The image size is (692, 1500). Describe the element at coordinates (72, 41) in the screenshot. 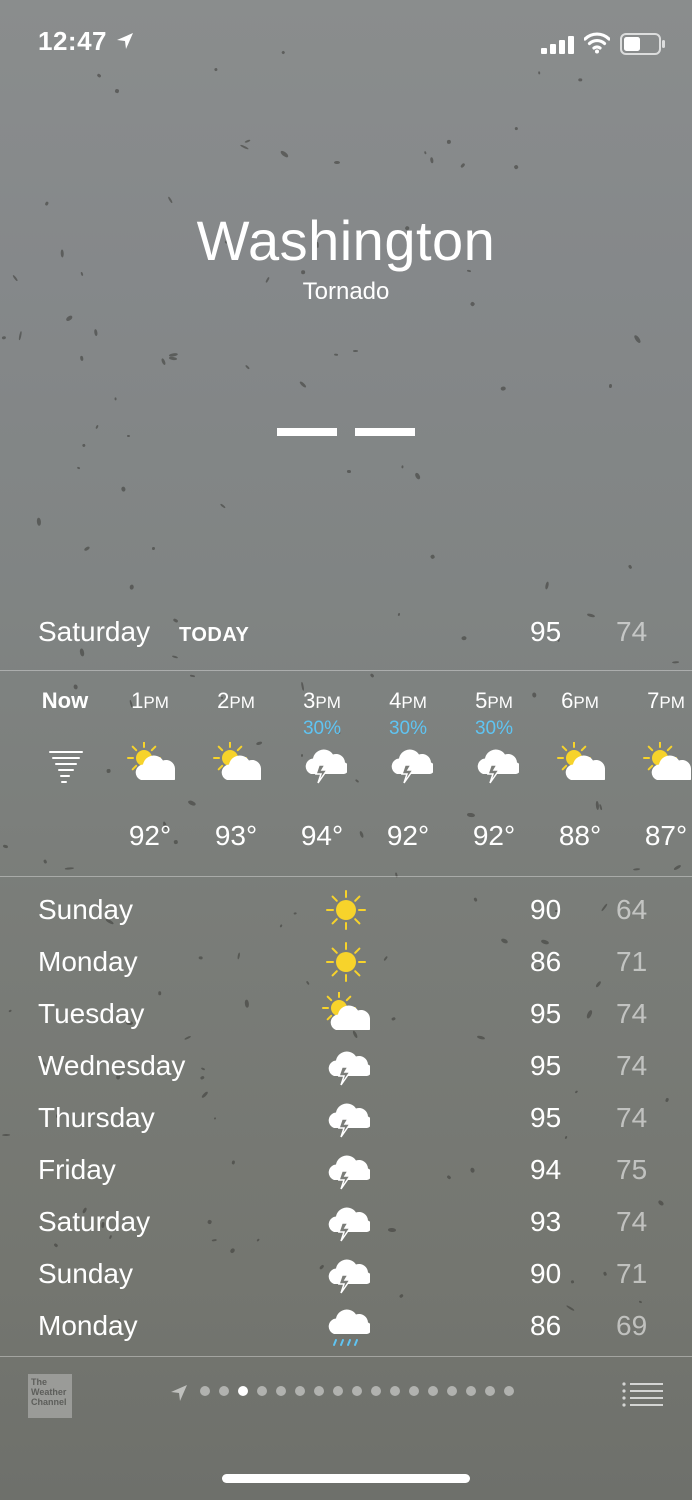

I see `status-time: 12:47` at that location.